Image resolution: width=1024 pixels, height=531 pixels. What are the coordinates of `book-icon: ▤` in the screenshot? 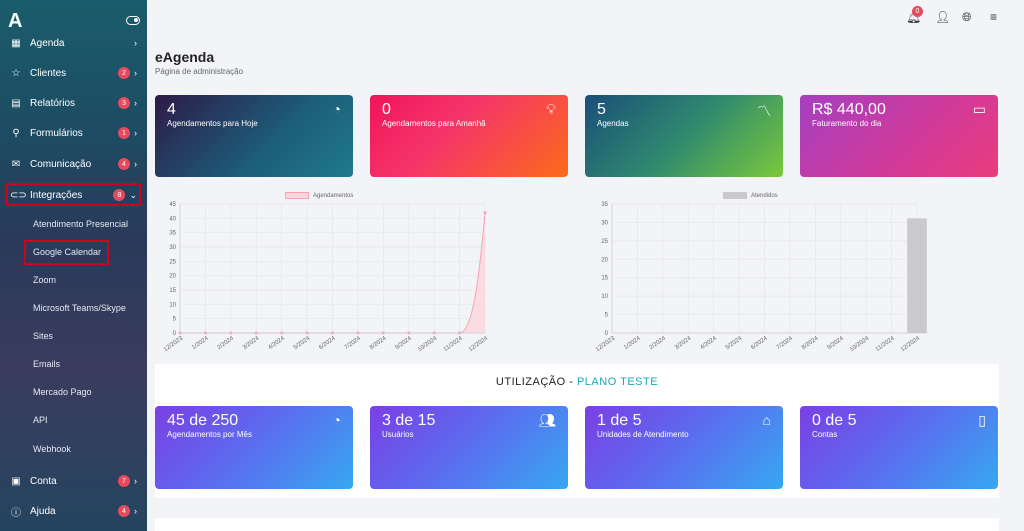 It's located at (16, 103).